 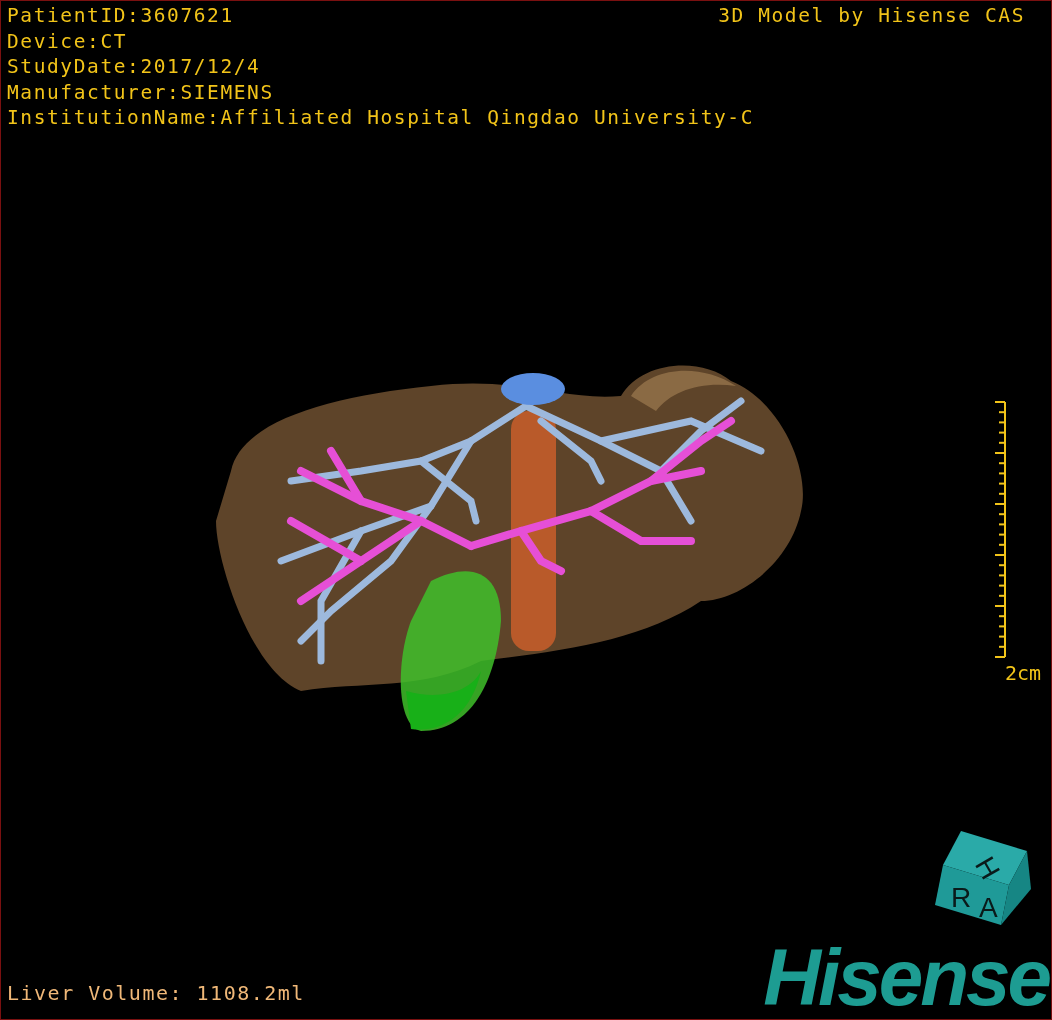 I want to click on cube-label: H, so click(x=988, y=868).